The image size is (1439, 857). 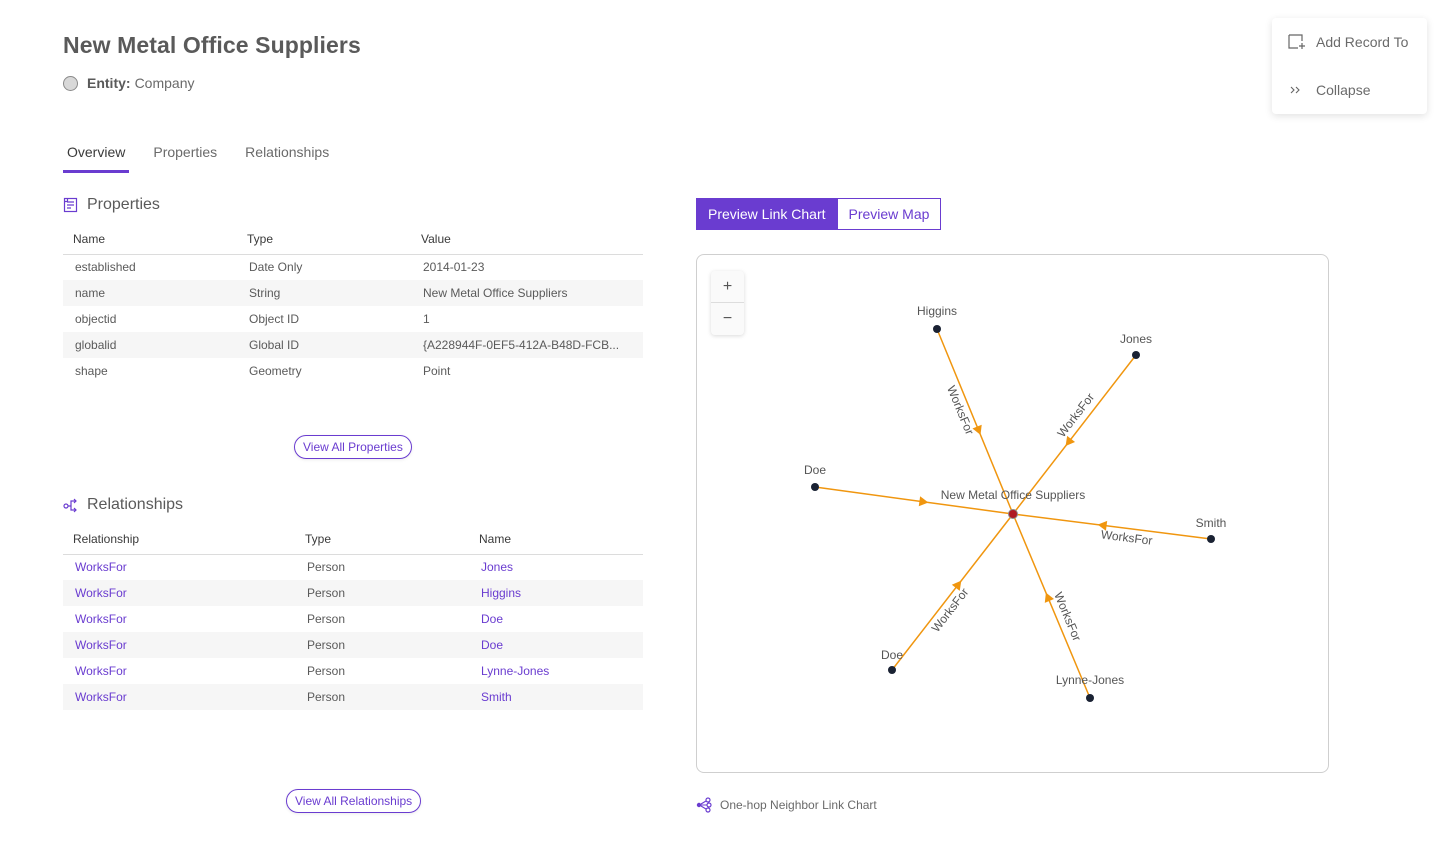 I want to click on relationships-icon, so click(x=71, y=505).